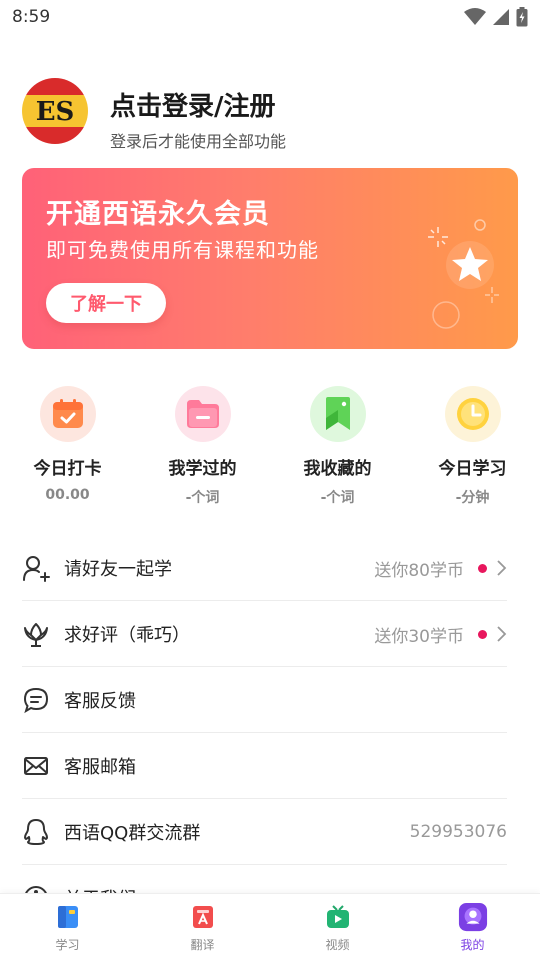 The image size is (540, 960). Describe the element at coordinates (472, 446) in the screenshot. I see `stat-study-time: 今日学习 -分钟` at that location.